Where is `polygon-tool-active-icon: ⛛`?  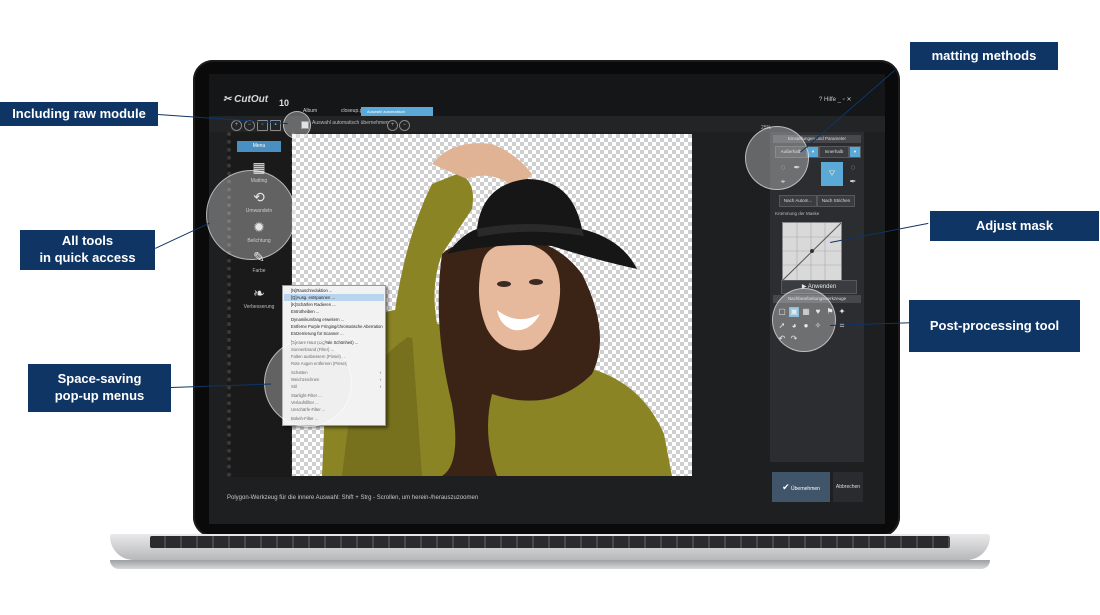 polygon-tool-active-icon: ⛛ is located at coordinates (832, 174).